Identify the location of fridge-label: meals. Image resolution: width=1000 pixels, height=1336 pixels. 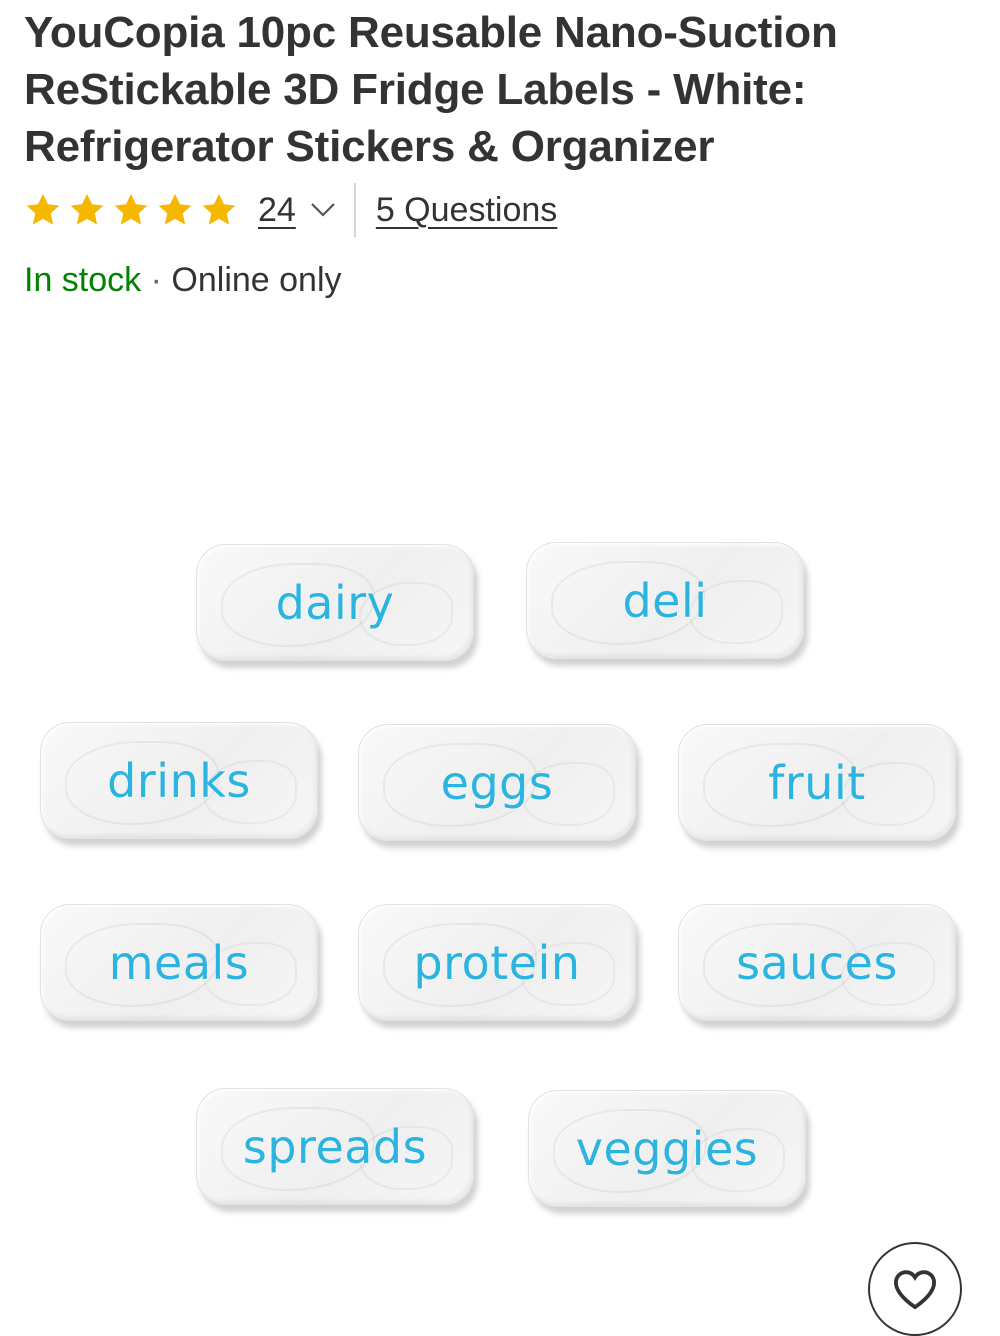
(179, 962).